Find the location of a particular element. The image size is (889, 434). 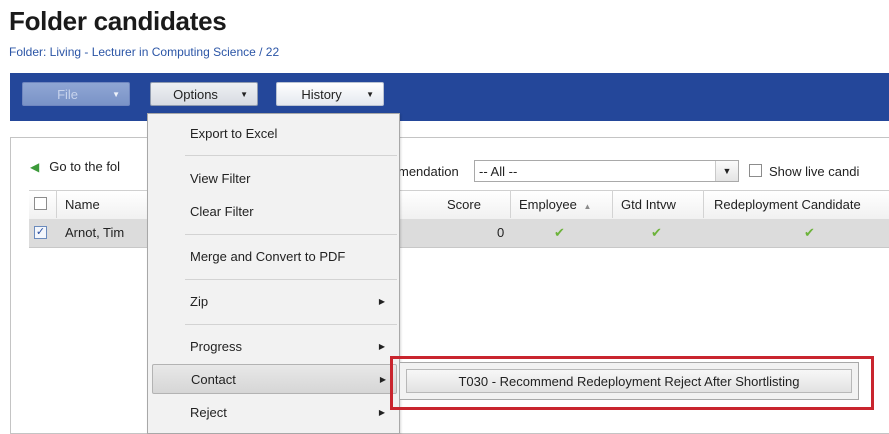

menu-item-merge-pdf: Merge and Convert to PDF is located at coordinates (273, 257).